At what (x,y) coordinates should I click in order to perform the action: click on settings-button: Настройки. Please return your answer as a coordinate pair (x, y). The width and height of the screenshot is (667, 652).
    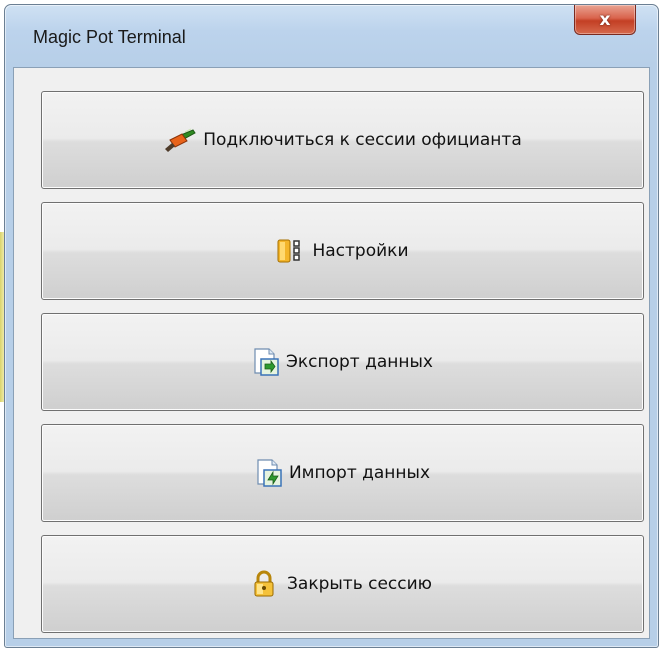
    Looking at the image, I should click on (342, 251).